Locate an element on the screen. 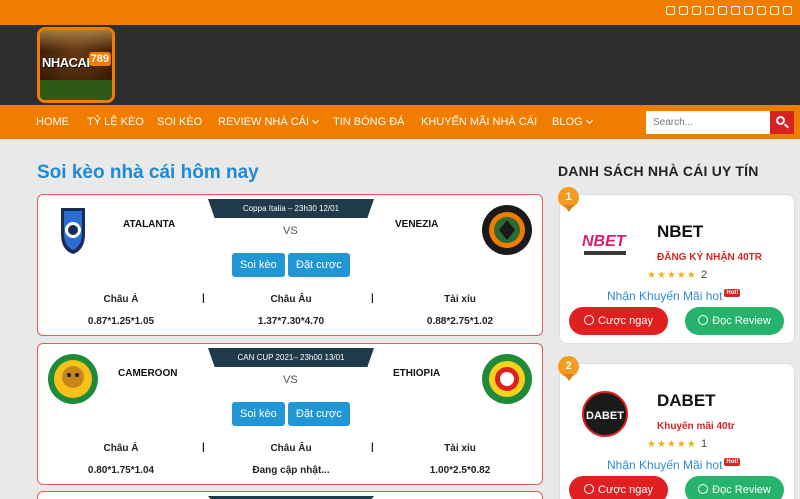 The image size is (800, 499). nav-ty-le-keo: TỶ LỆ KÈO is located at coordinates (115, 122).